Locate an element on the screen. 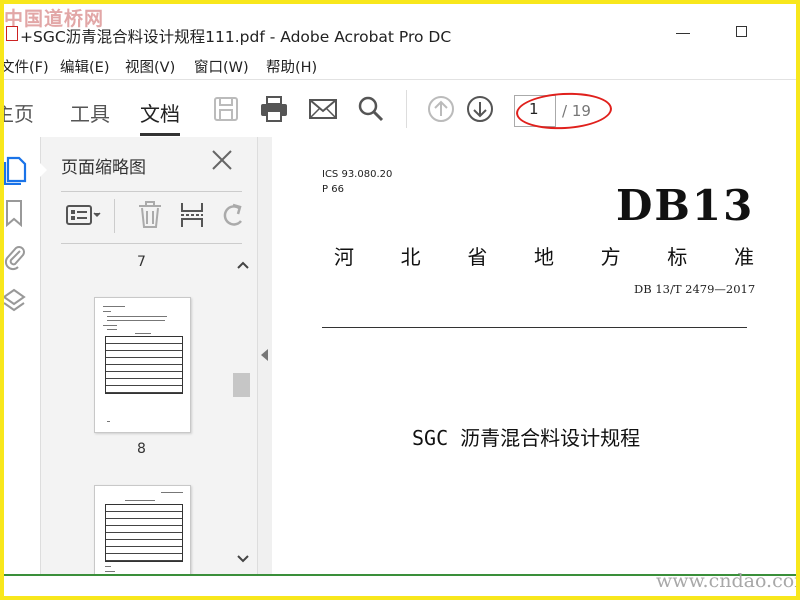 This screenshot has height=600, width=800. collapse-arrow-icon is located at coordinates (264, 355).